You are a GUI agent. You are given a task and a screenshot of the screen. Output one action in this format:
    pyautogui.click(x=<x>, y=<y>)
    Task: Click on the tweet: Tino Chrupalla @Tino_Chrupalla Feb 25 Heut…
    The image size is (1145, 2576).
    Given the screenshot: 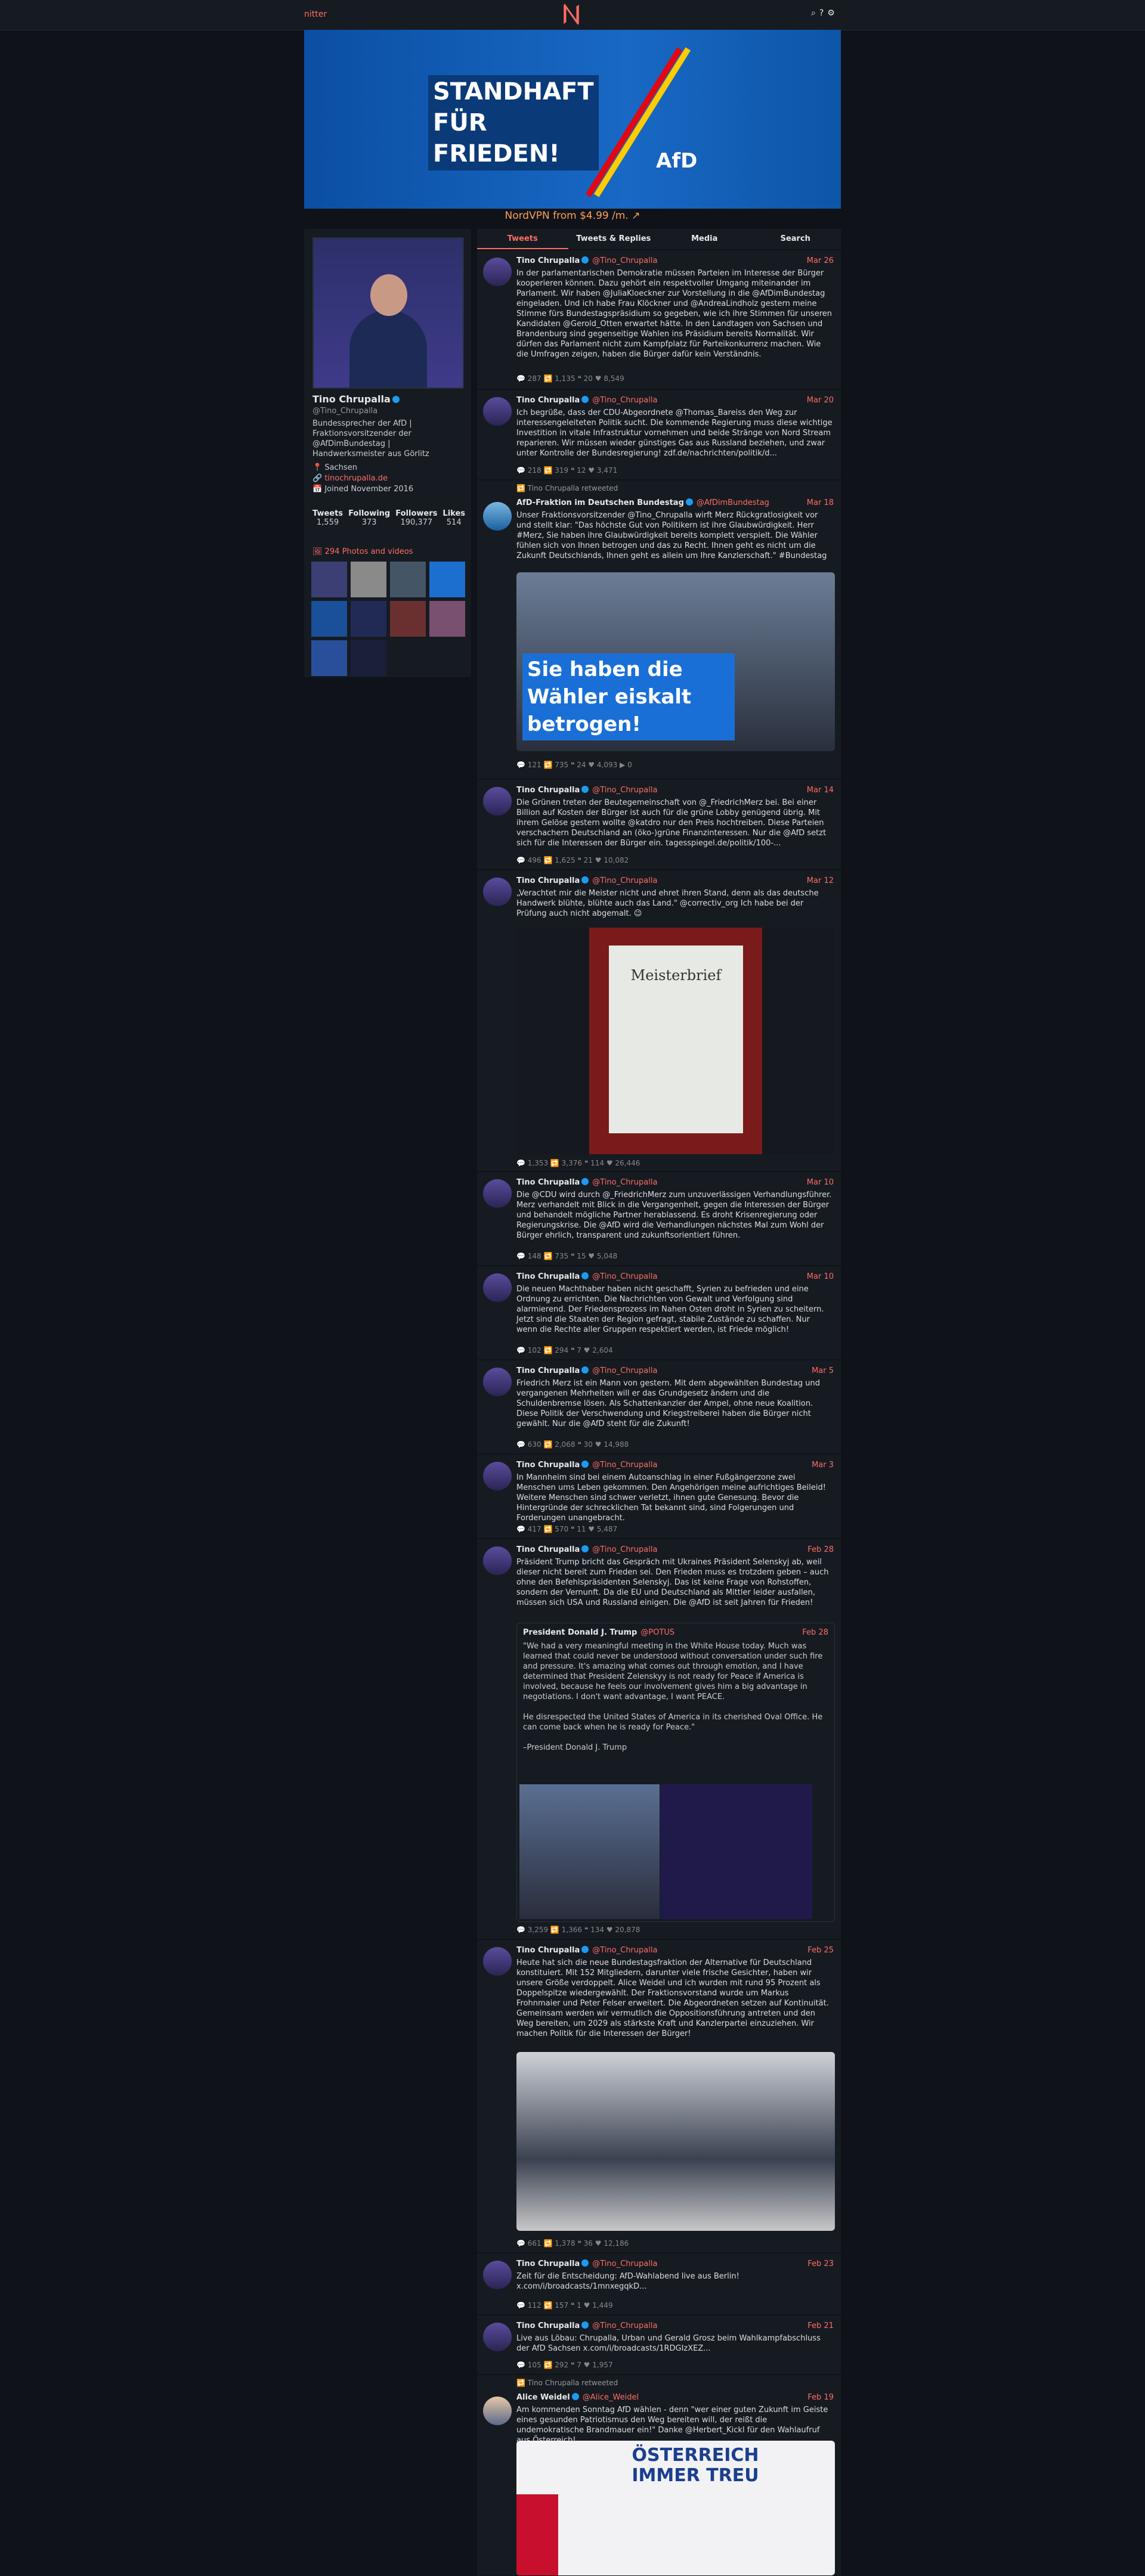 What is the action you would take?
    pyautogui.click(x=659, y=2096)
    